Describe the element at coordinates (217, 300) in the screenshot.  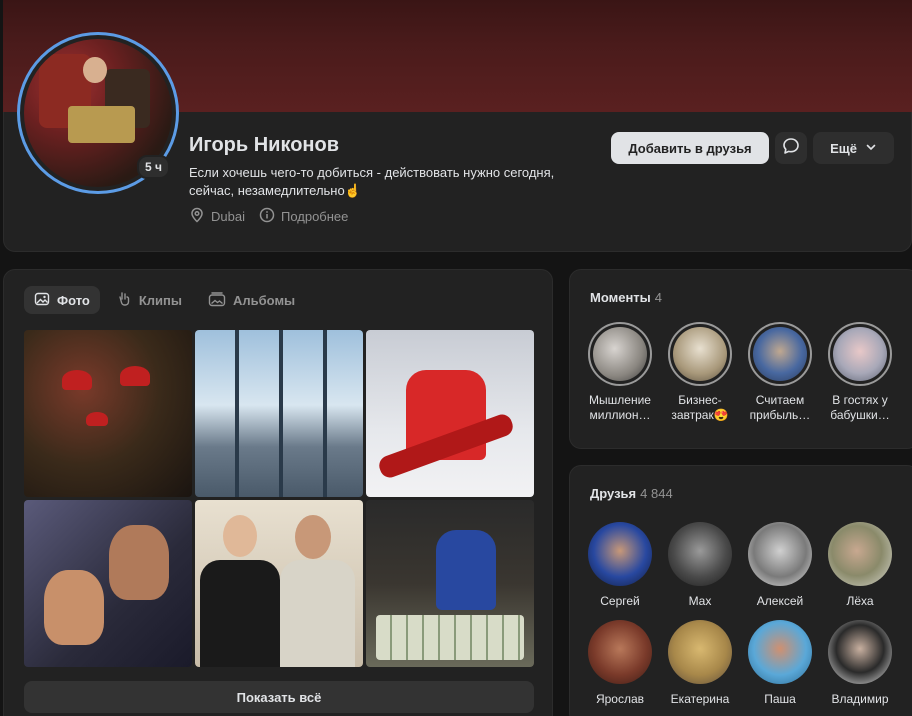
I see `album-icon` at that location.